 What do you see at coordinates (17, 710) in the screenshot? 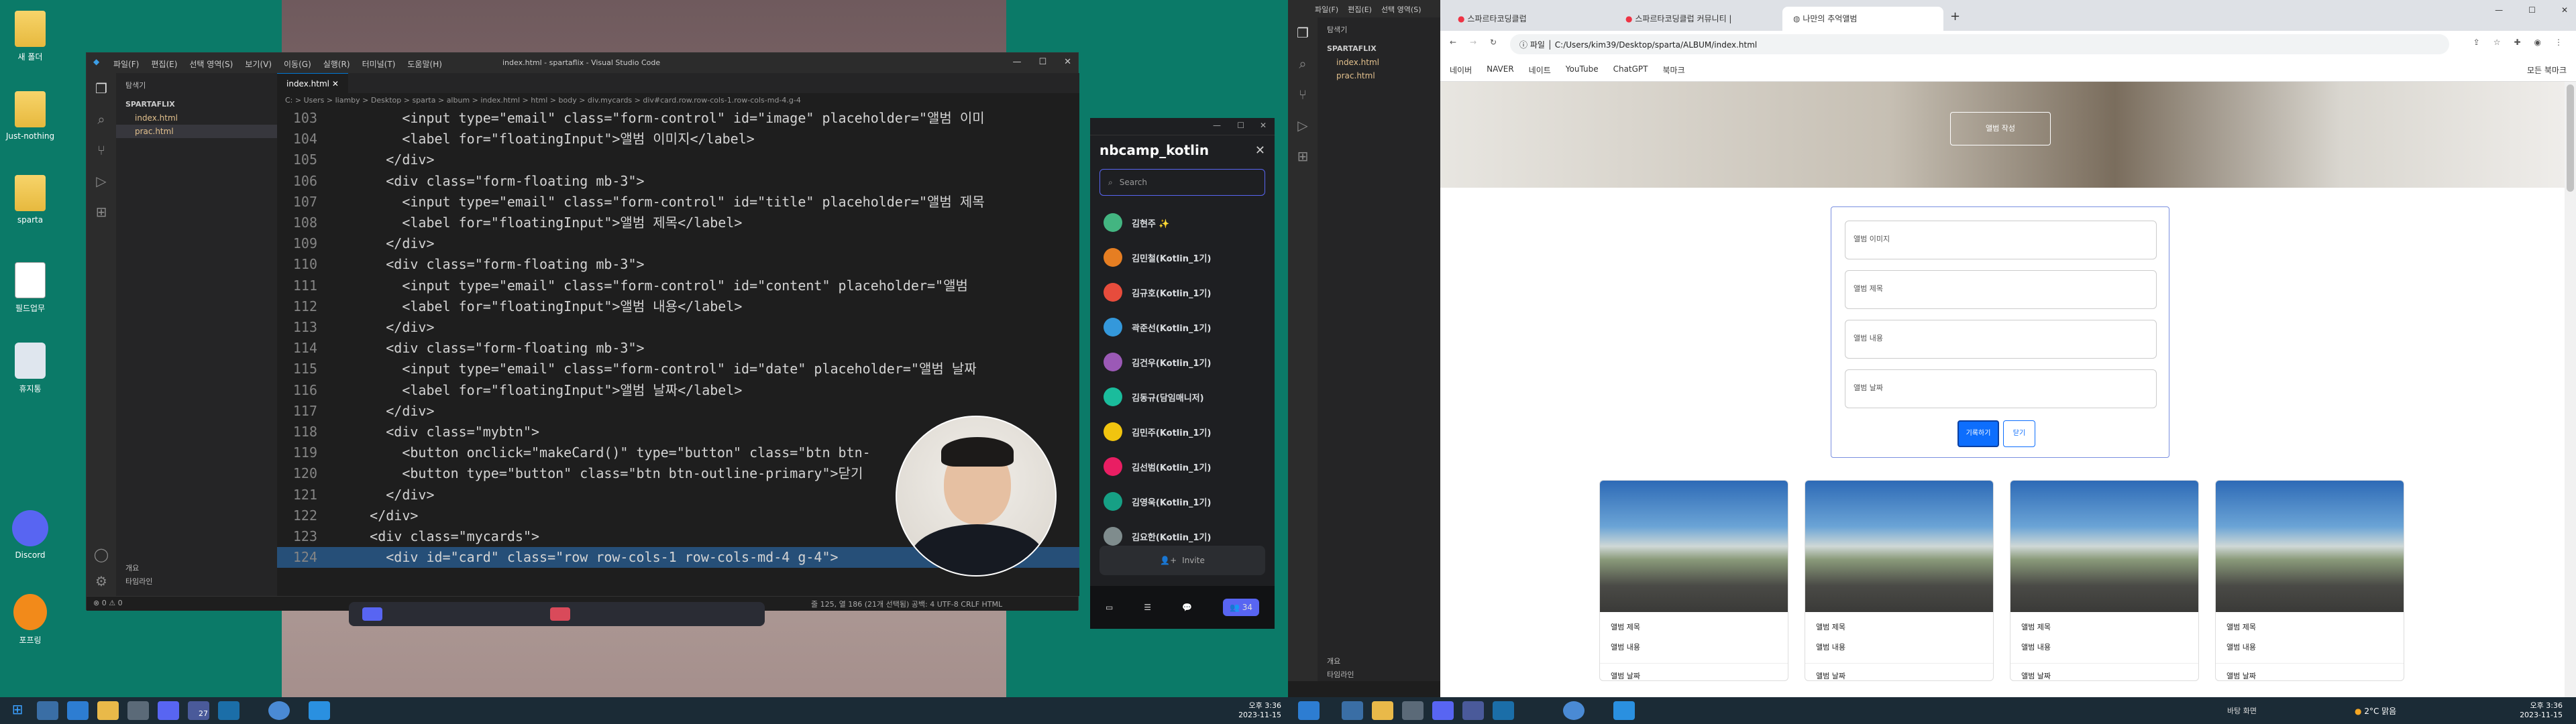
I see `start-icon: ⊞` at bounding box center [17, 710].